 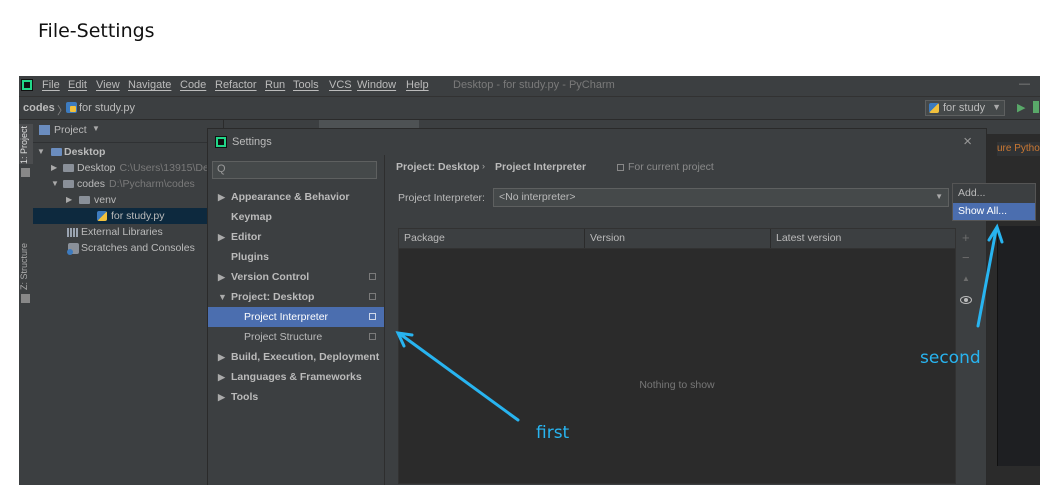 What do you see at coordinates (128, 152) in the screenshot?
I see `tree-item-desktop-root: ▼ Desktop` at bounding box center [128, 152].